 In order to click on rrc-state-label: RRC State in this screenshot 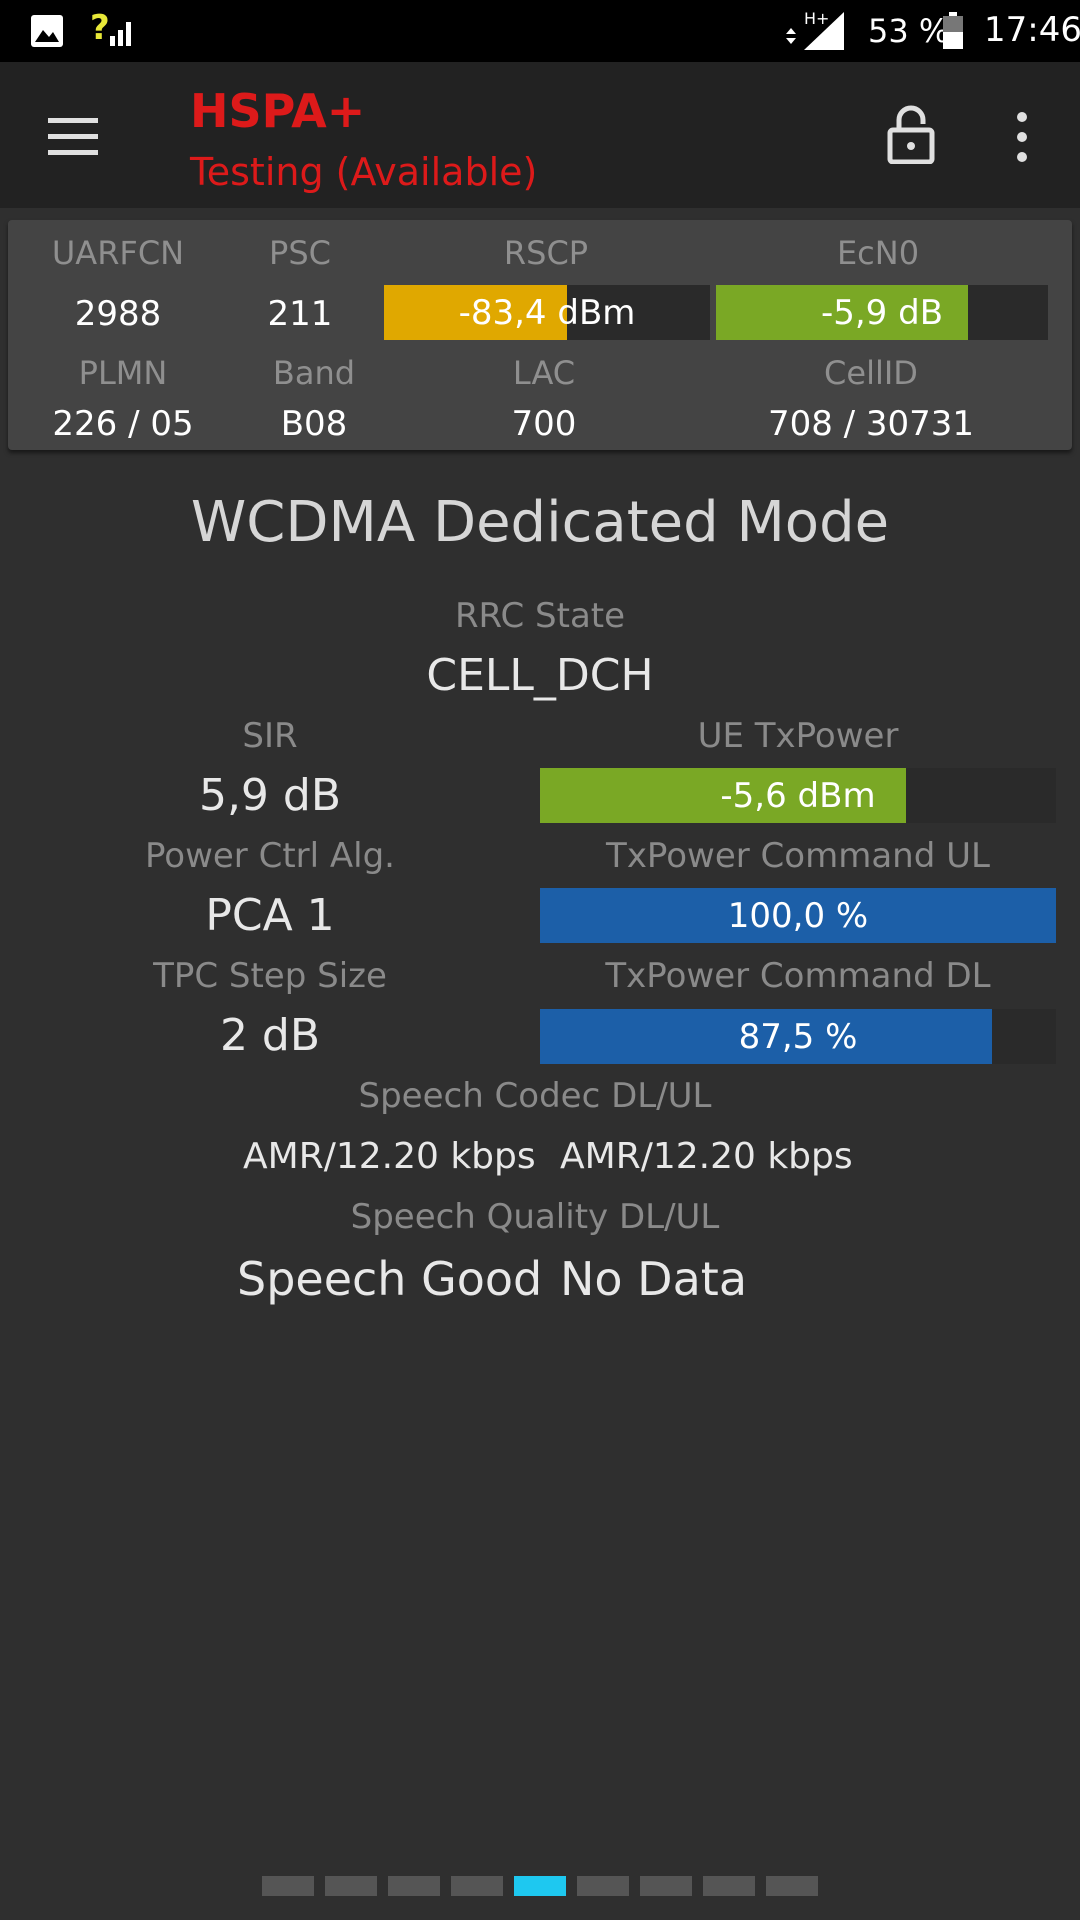, I will do `click(540, 616)`.